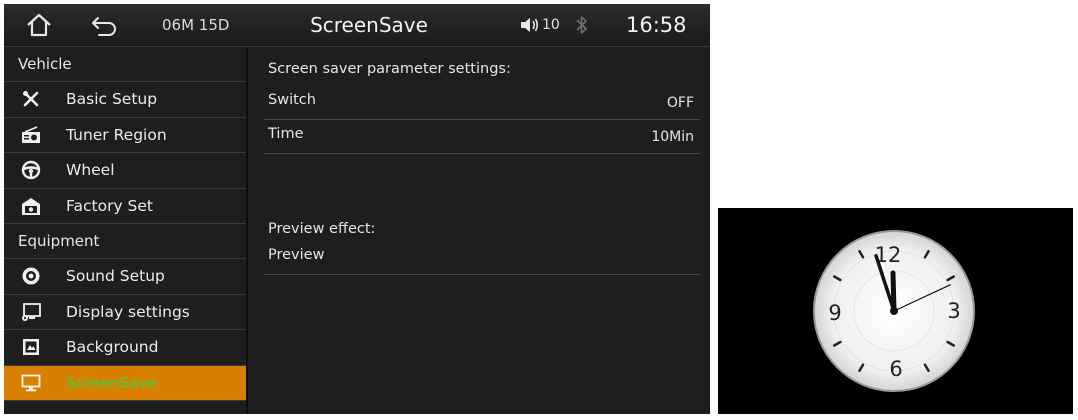 This screenshot has height=420, width=1078. I want to click on sidebar-item-factory-set: Factory Set, so click(125, 206).